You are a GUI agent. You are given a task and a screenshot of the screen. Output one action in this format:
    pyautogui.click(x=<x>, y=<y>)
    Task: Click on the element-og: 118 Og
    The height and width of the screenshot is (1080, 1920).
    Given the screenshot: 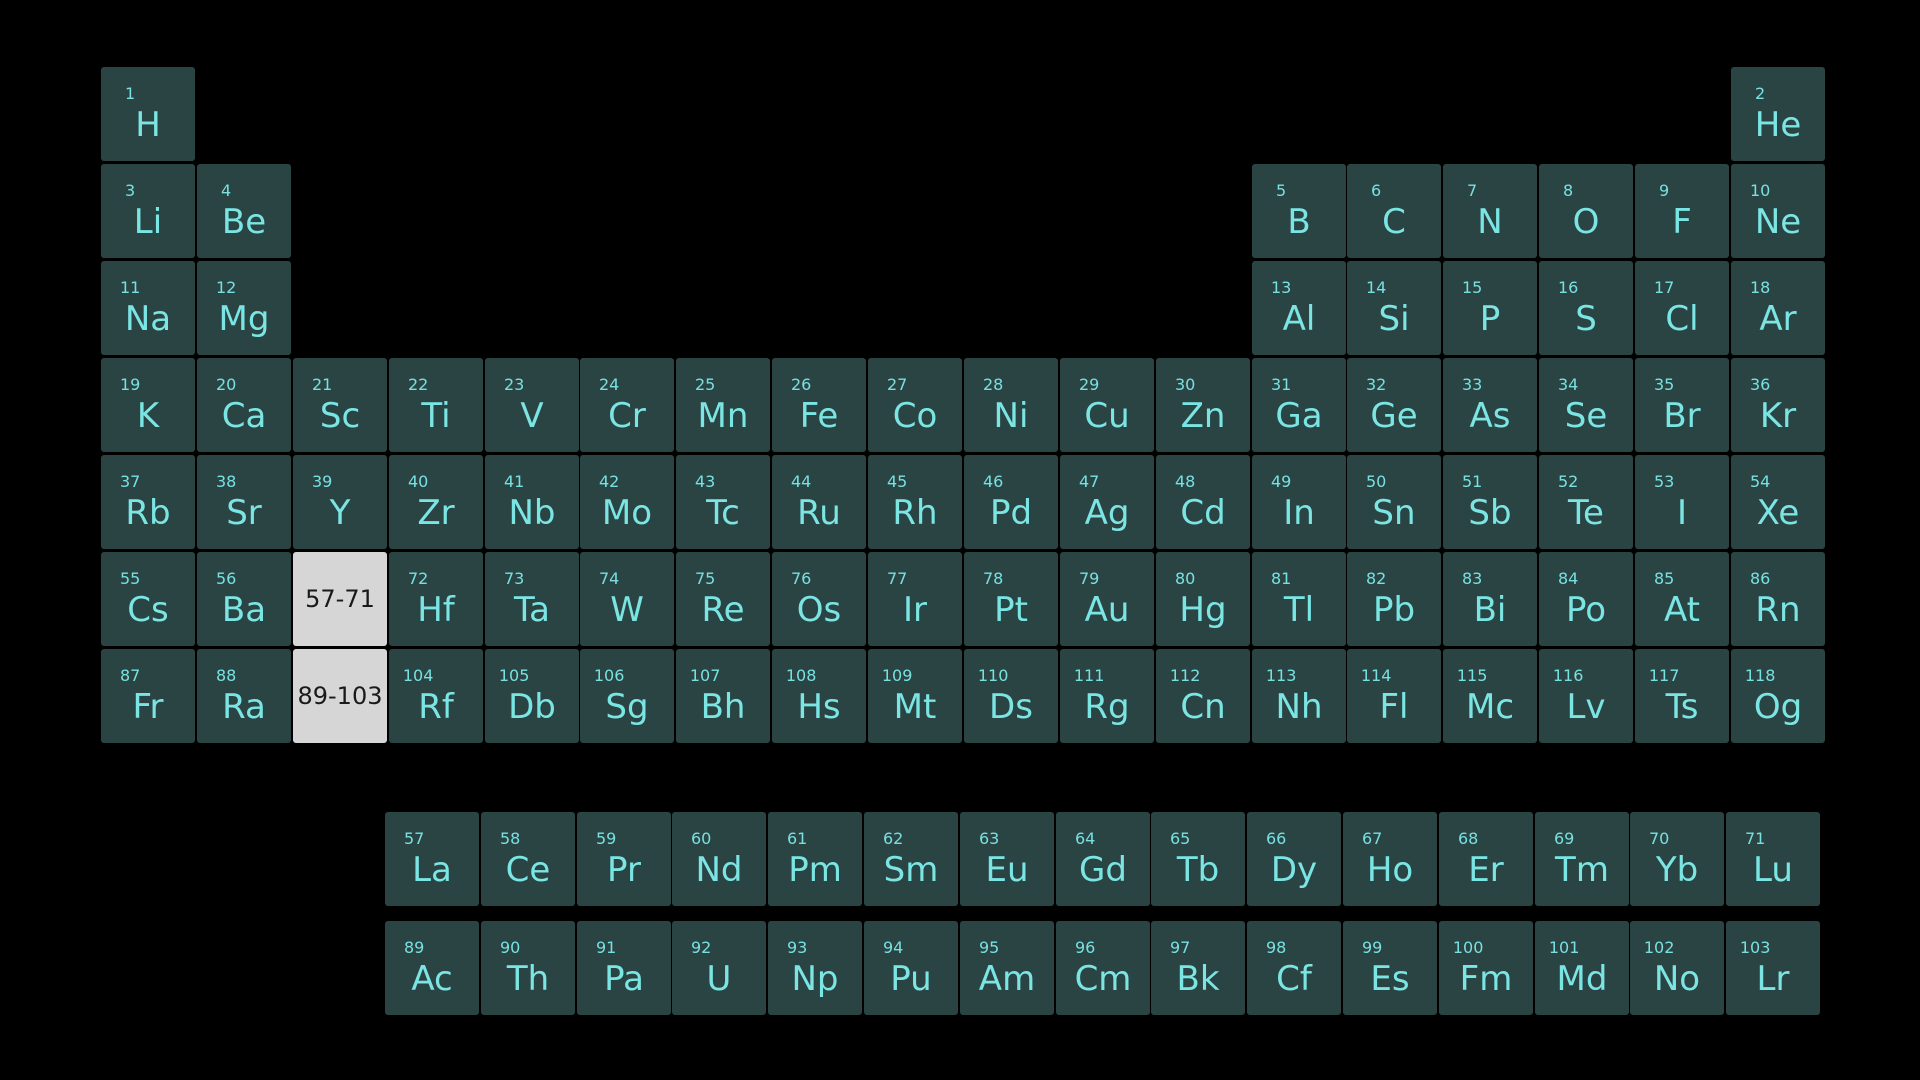 What is the action you would take?
    pyautogui.click(x=1778, y=696)
    